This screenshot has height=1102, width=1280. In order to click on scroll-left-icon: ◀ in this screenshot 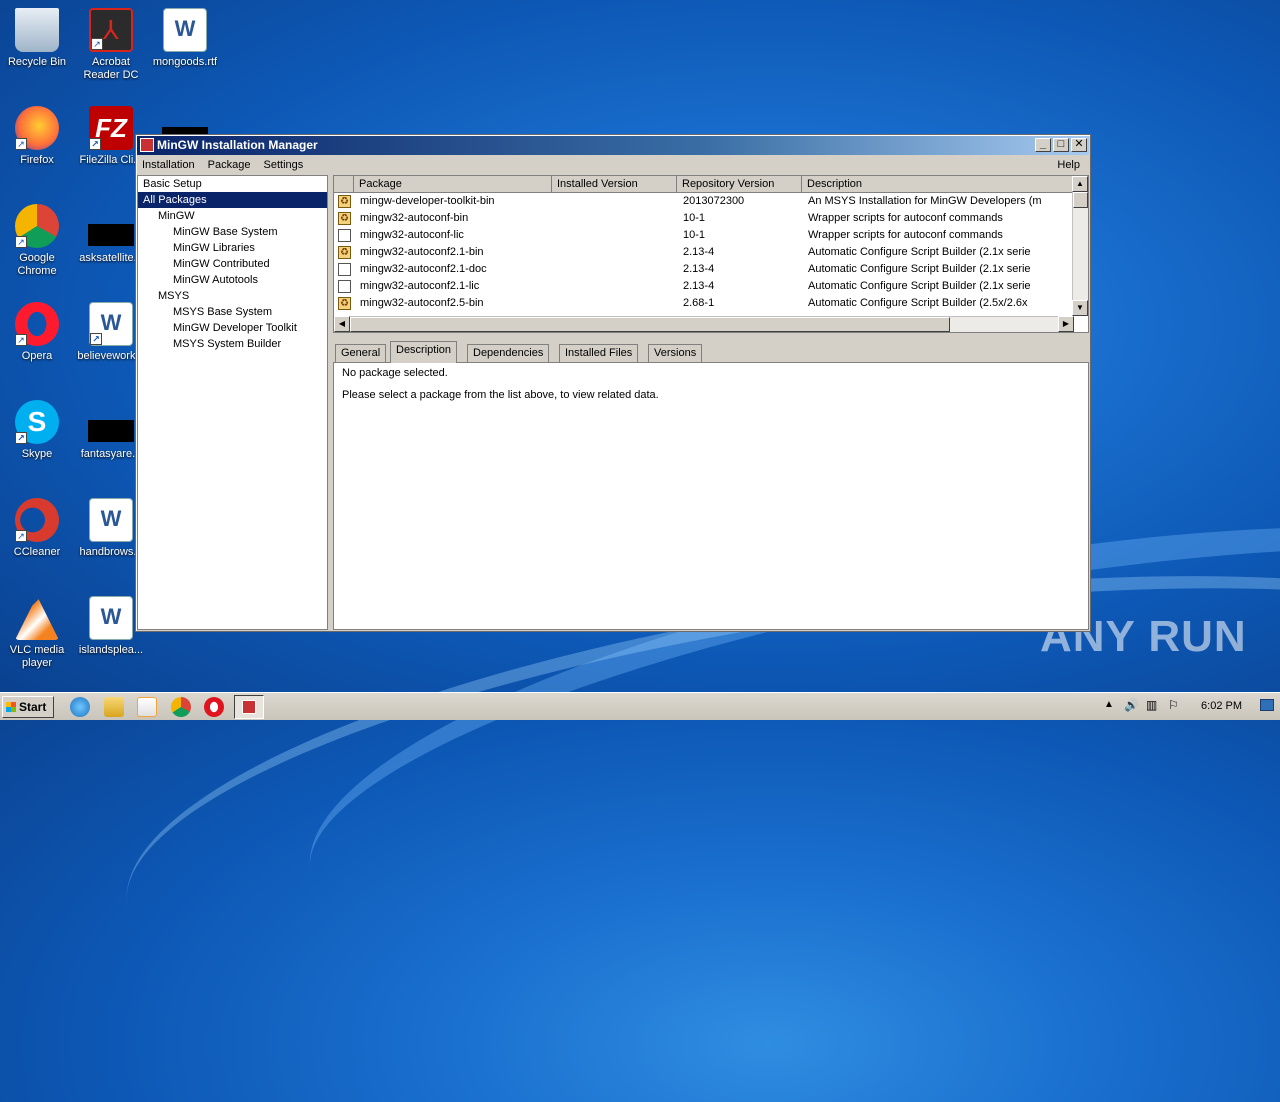, I will do `click(342, 324)`.